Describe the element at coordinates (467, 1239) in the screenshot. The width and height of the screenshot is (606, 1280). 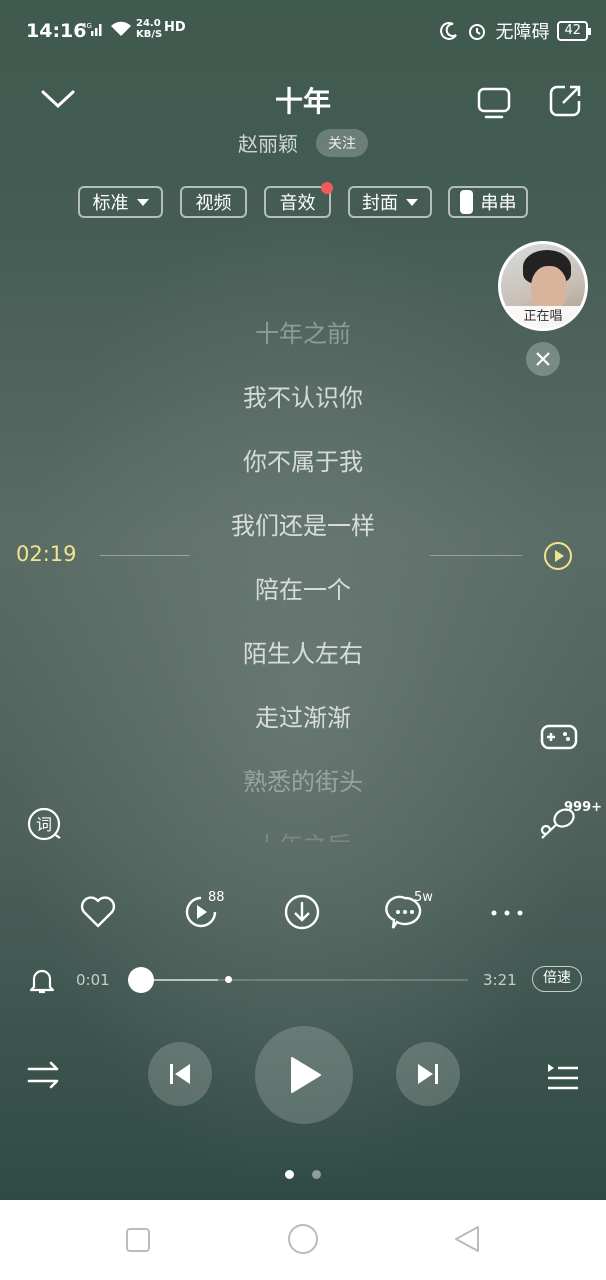
I see `back-triangle-icon` at that location.